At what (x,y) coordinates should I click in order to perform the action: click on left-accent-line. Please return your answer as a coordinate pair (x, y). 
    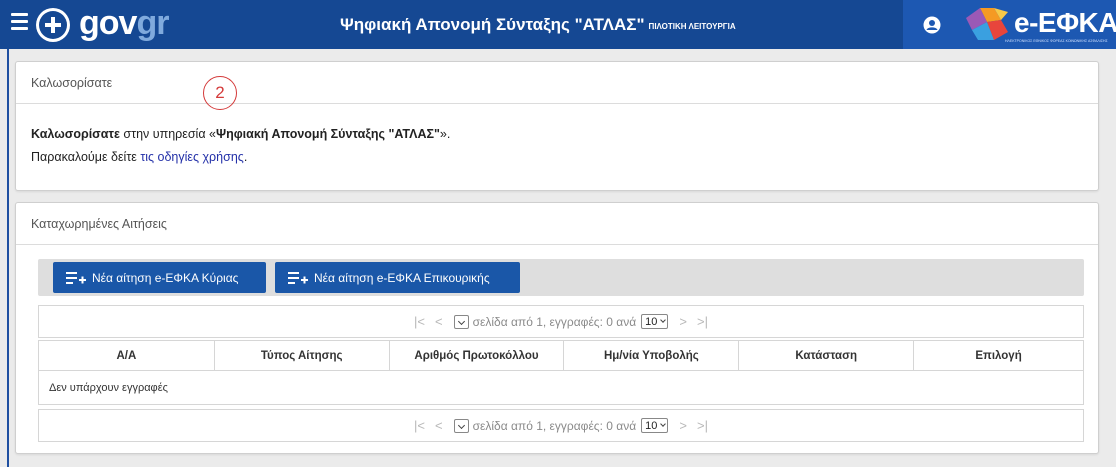
    Looking at the image, I should click on (8, 258).